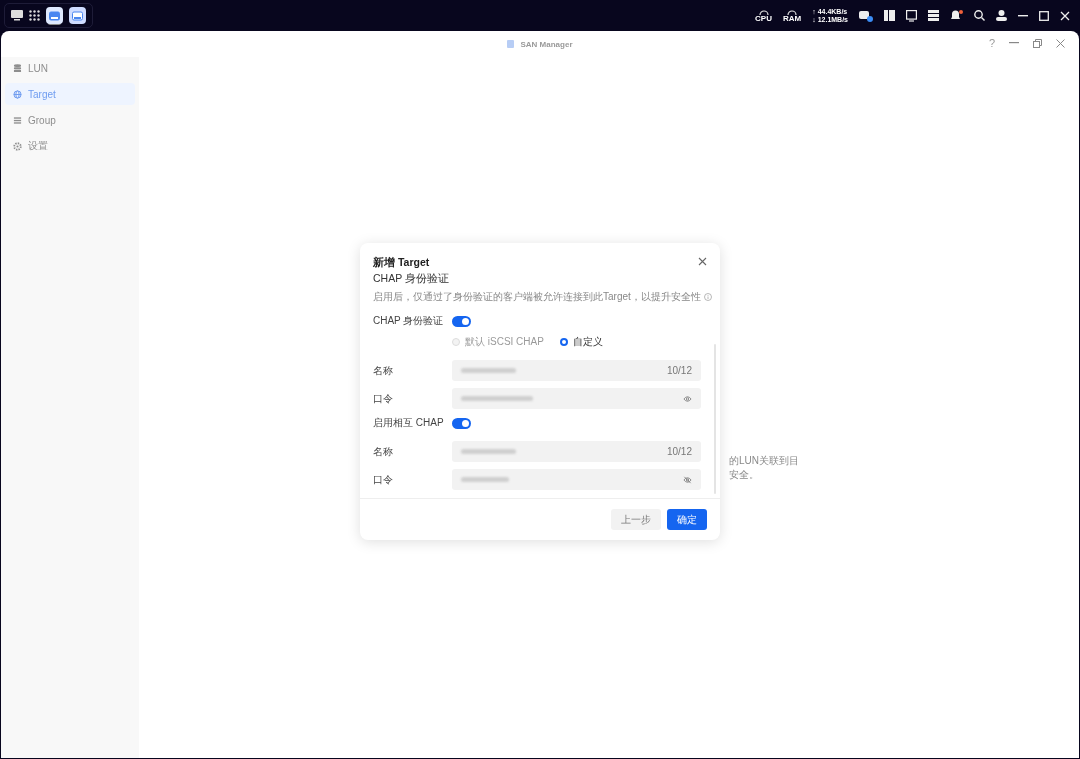 Image resolution: width=1080 pixels, height=759 pixels. Describe the element at coordinates (933, 15) in the screenshot. I see `server-icon` at that location.